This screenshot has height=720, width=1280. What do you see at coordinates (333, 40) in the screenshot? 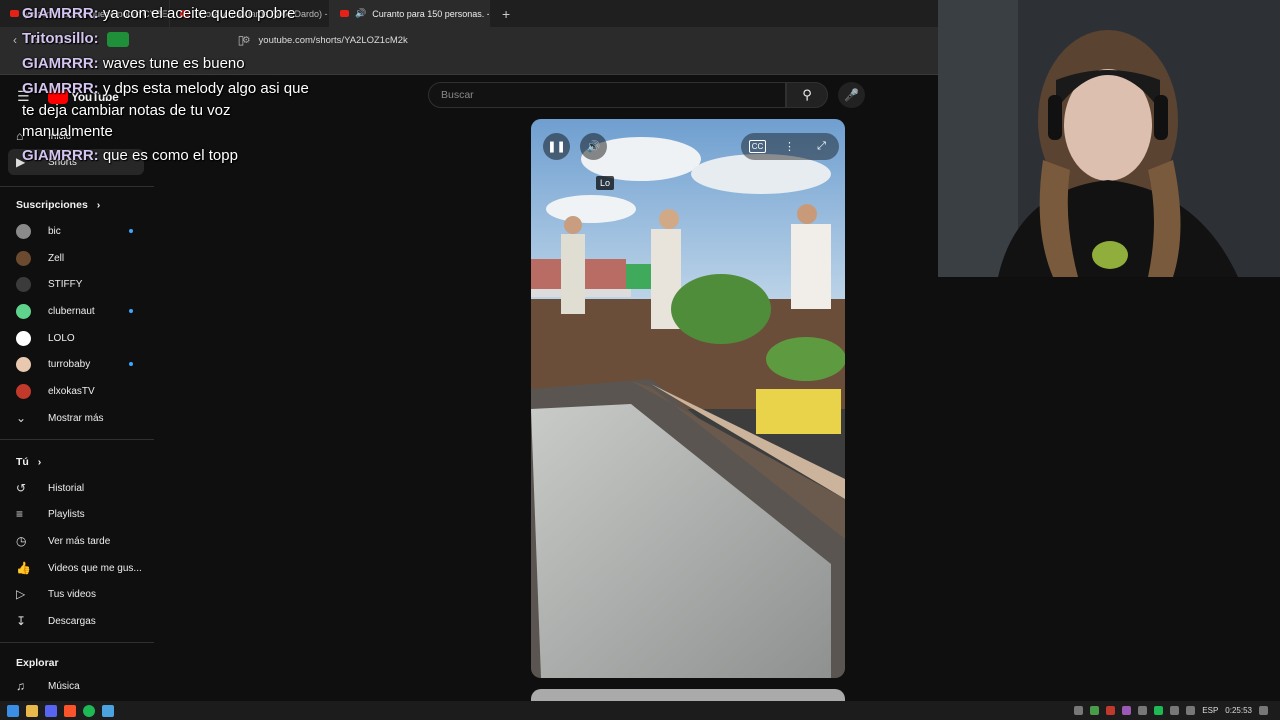
I see `url-text: youtube.com/shorts/YA2LOZ1cM2k` at bounding box center [333, 40].